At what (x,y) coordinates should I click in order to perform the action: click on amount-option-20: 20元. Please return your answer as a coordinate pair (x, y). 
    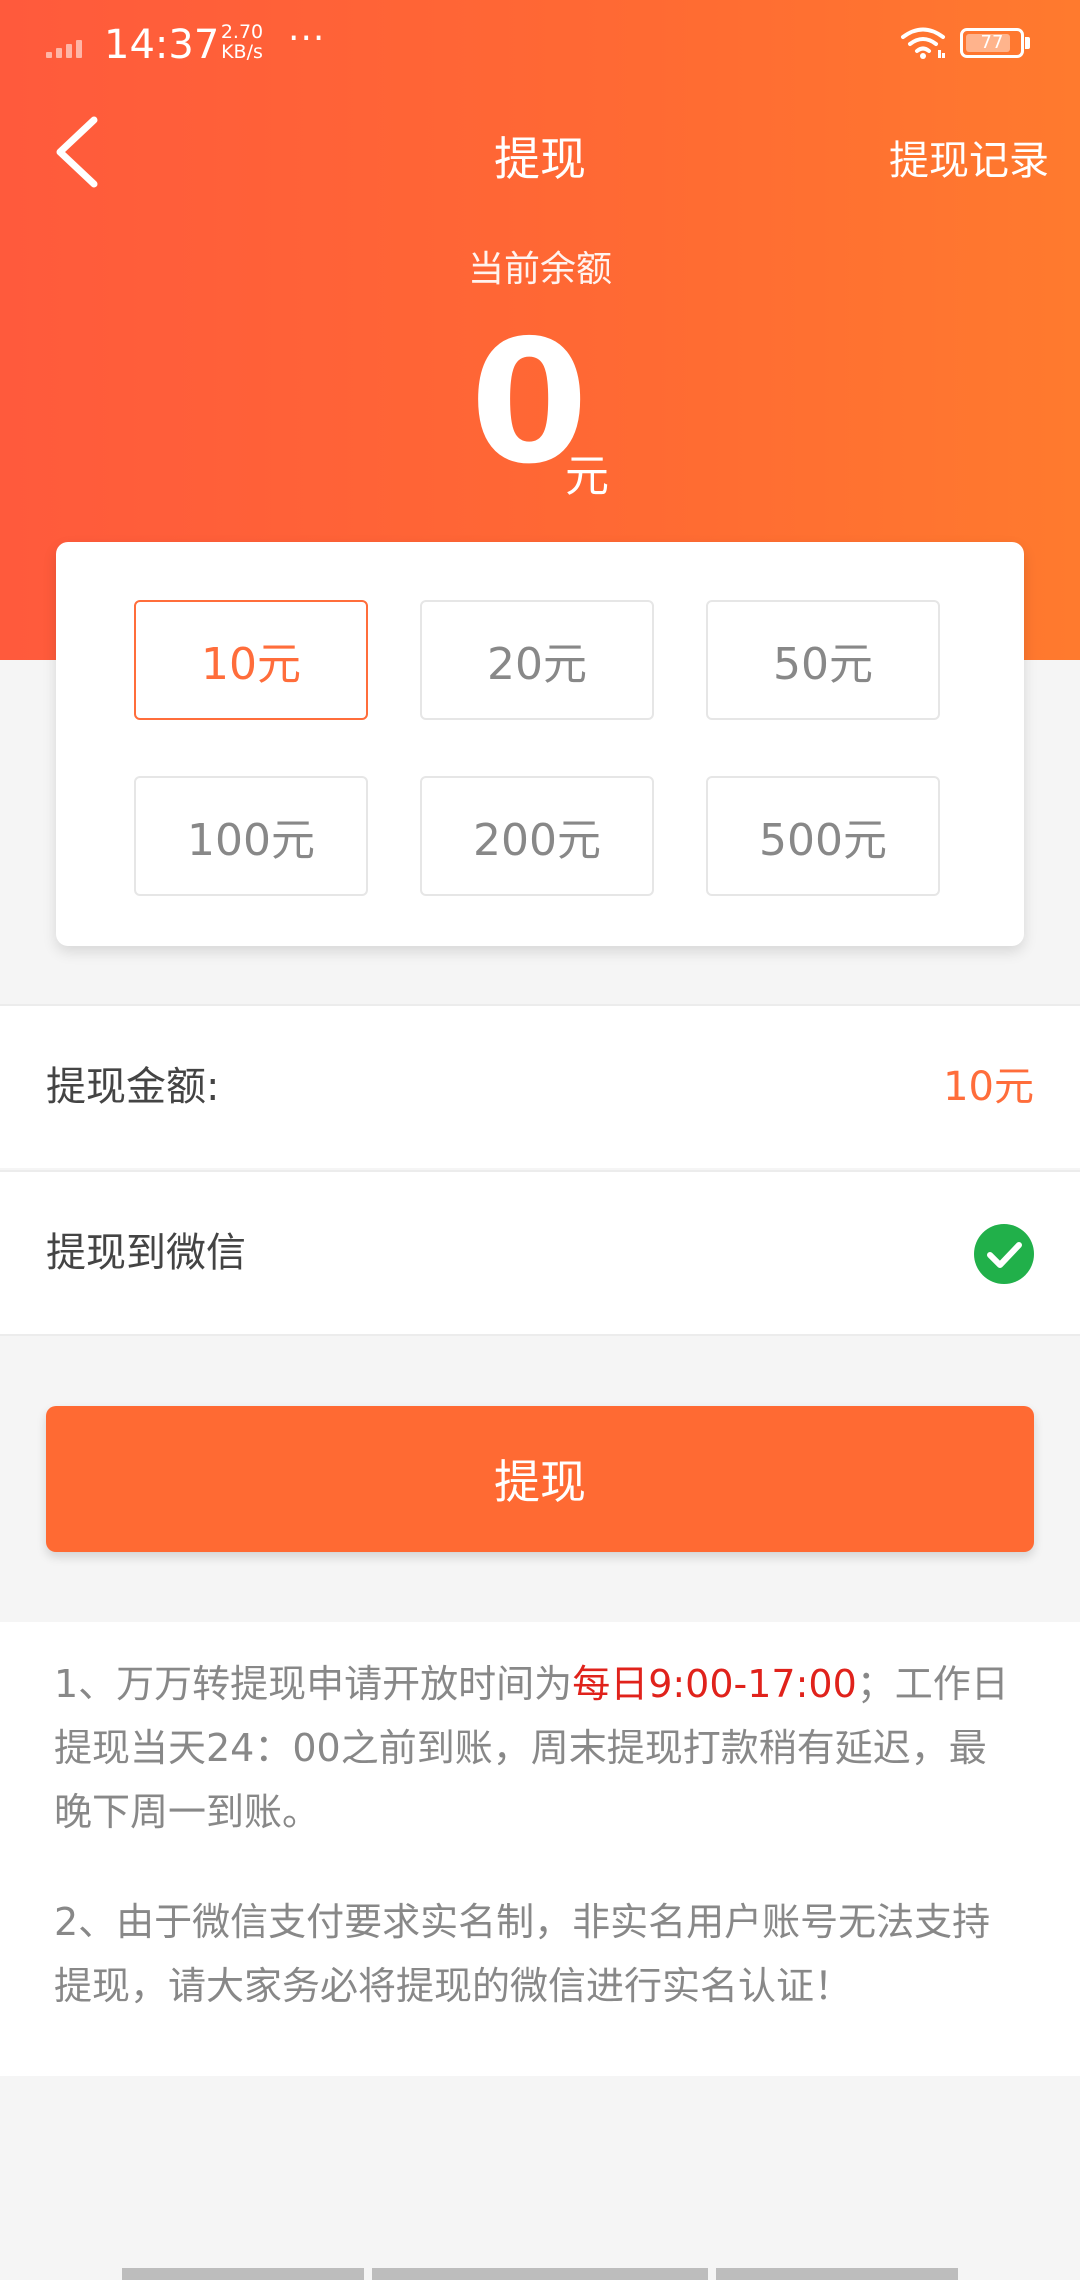
    Looking at the image, I should click on (537, 660).